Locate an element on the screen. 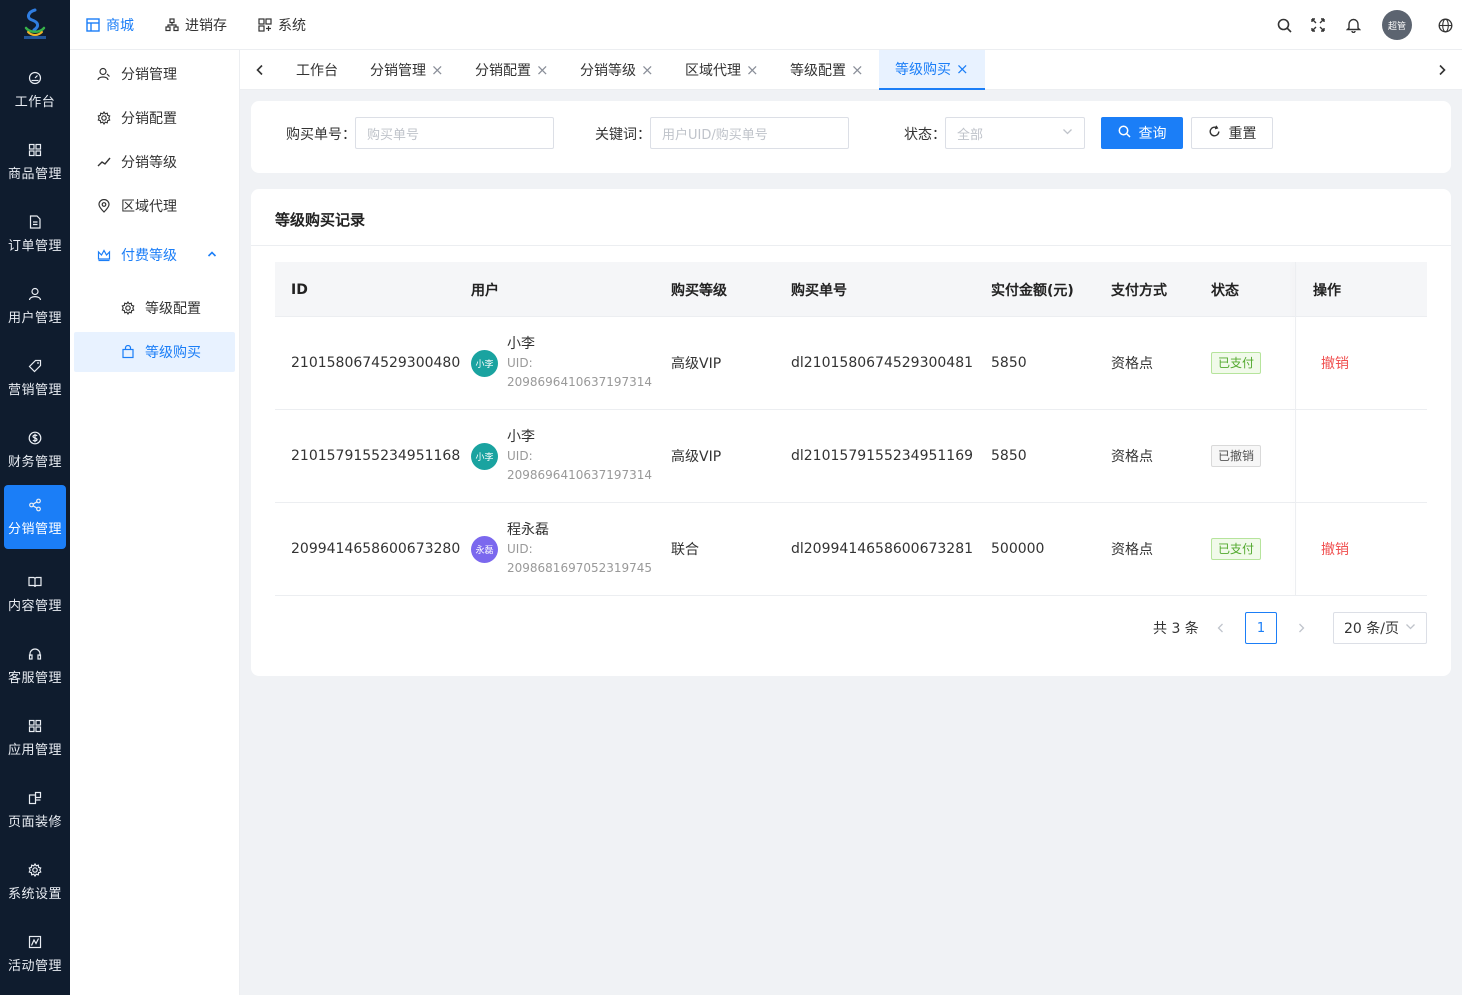 This screenshot has width=1462, height=995. tab-5: 等级配置 × is located at coordinates (827, 70).